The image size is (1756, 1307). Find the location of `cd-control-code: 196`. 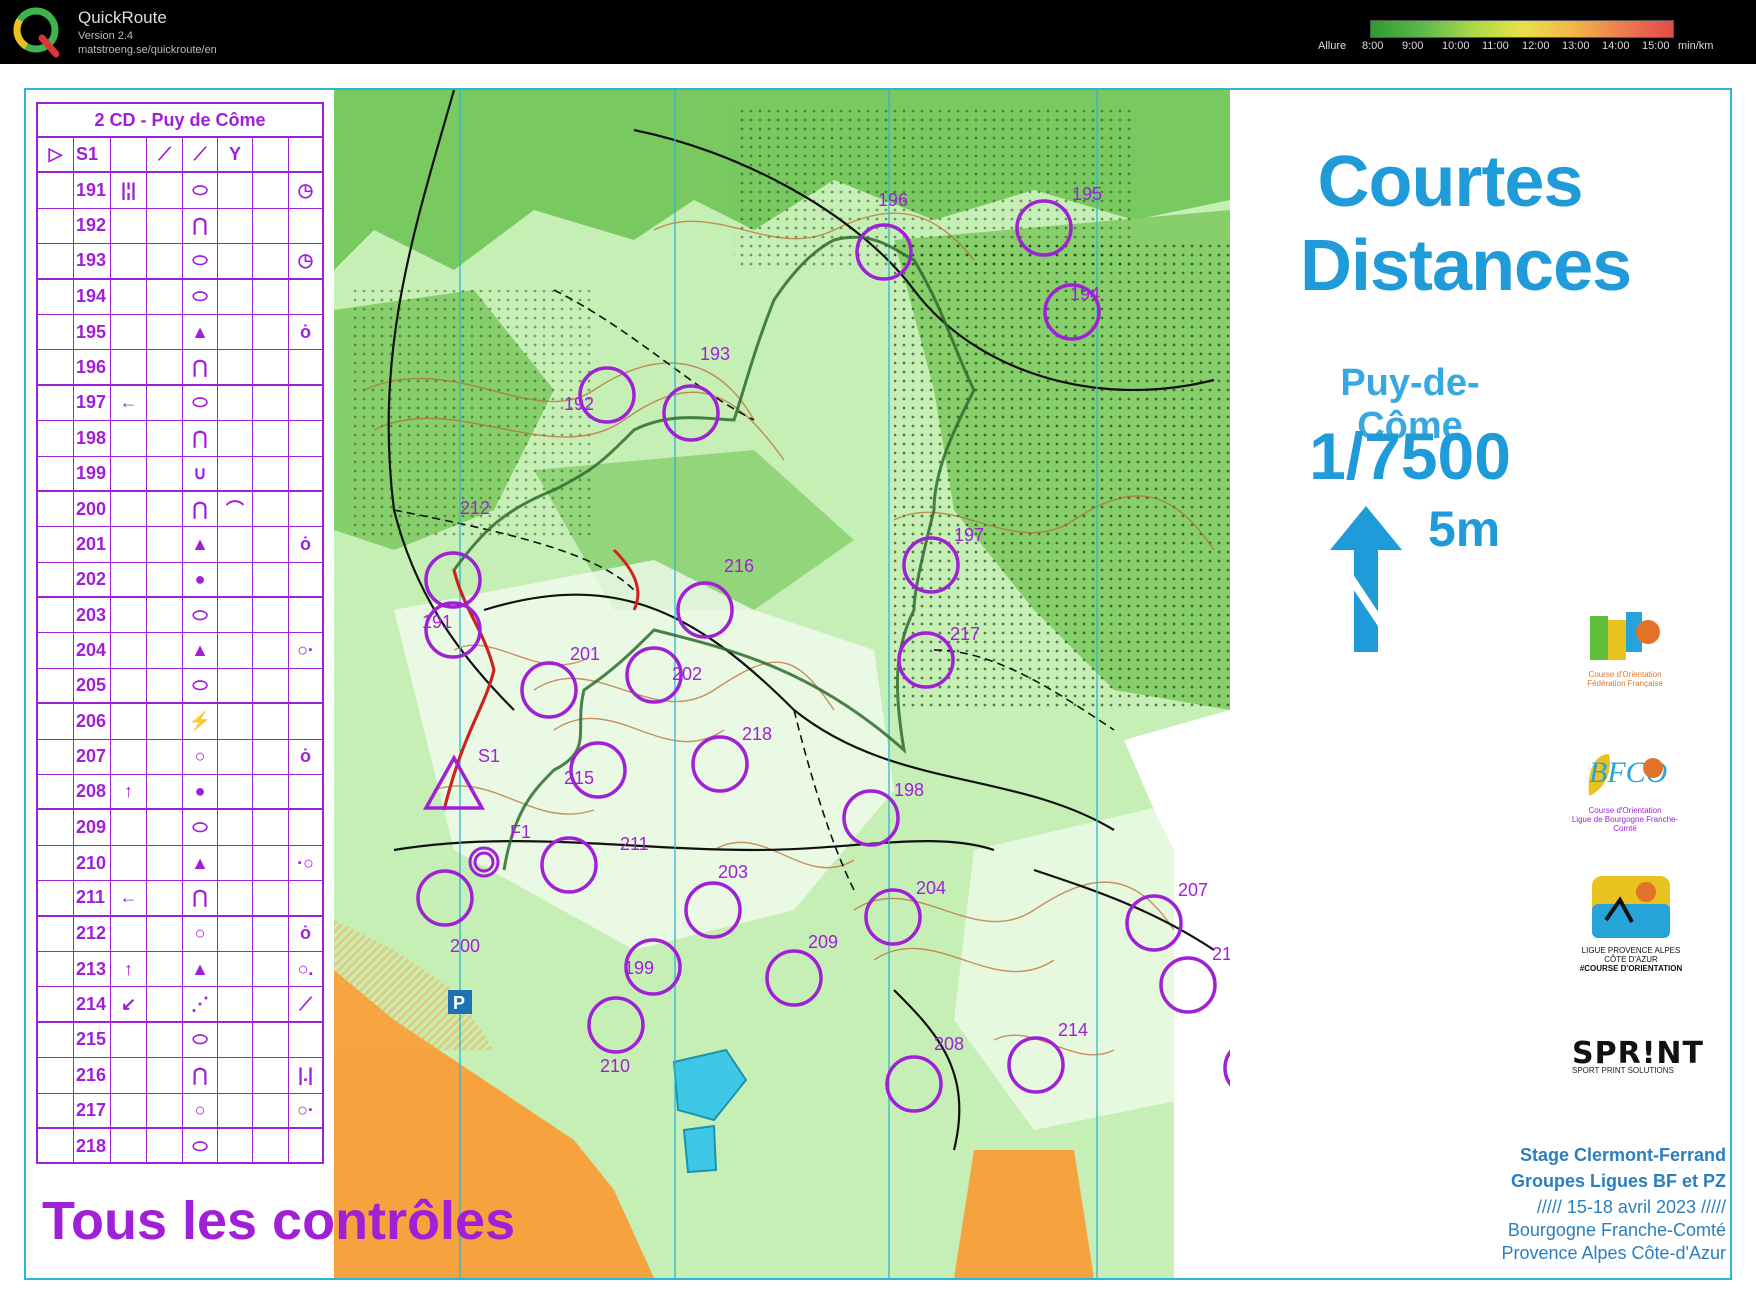

cd-control-code: 196 is located at coordinates (92, 367).